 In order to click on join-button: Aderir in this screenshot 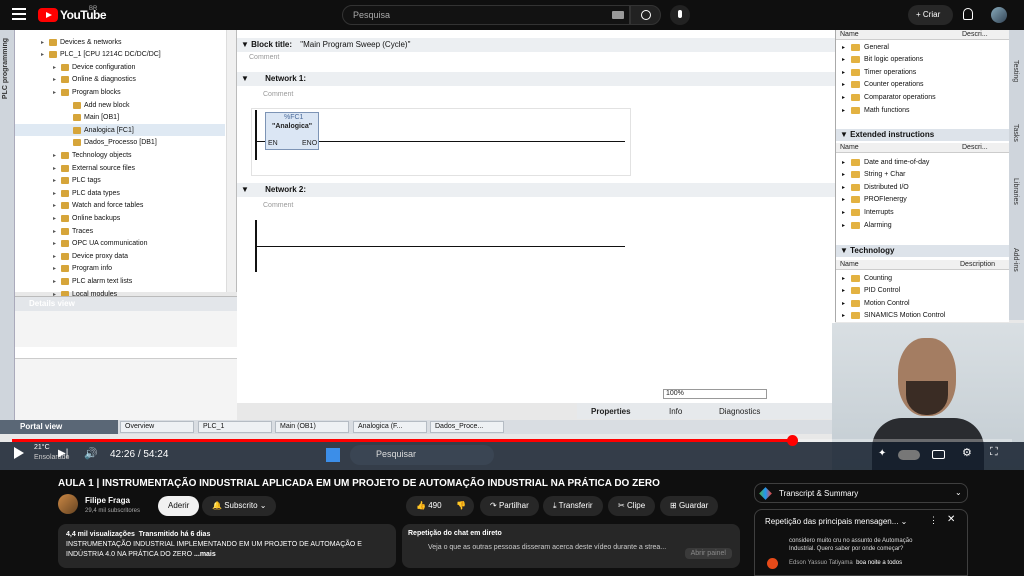, I will do `click(179, 506)`.